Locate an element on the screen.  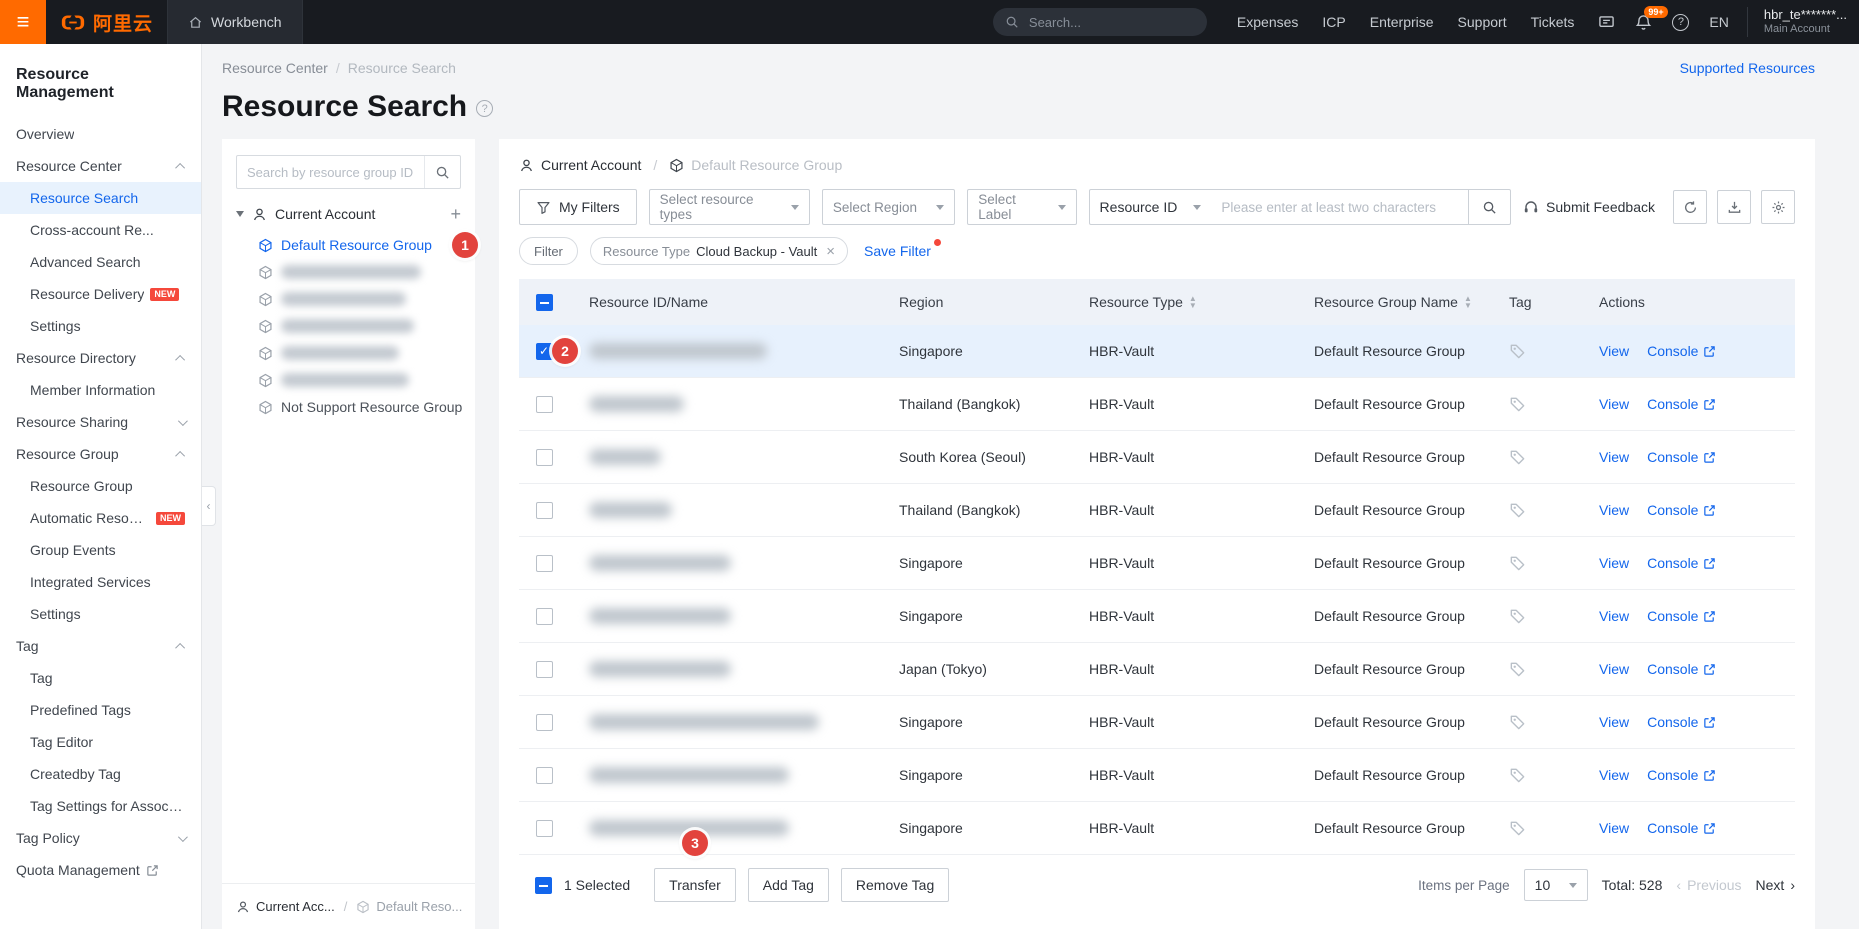
save-filter-link: Save Filter is located at coordinates (902, 249).